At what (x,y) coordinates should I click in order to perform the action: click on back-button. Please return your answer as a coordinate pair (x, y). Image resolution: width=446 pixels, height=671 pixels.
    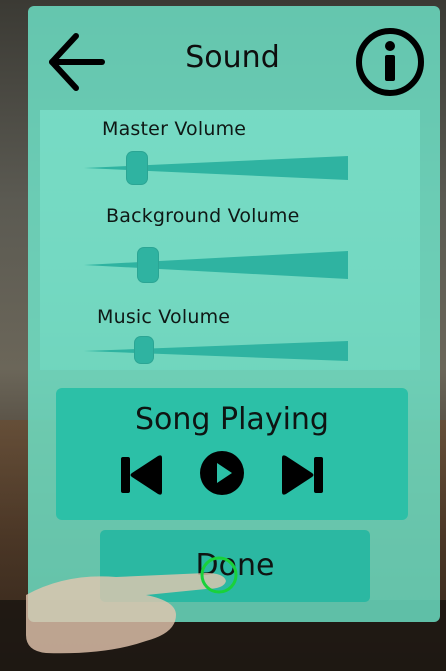
    Looking at the image, I should click on (76, 62).